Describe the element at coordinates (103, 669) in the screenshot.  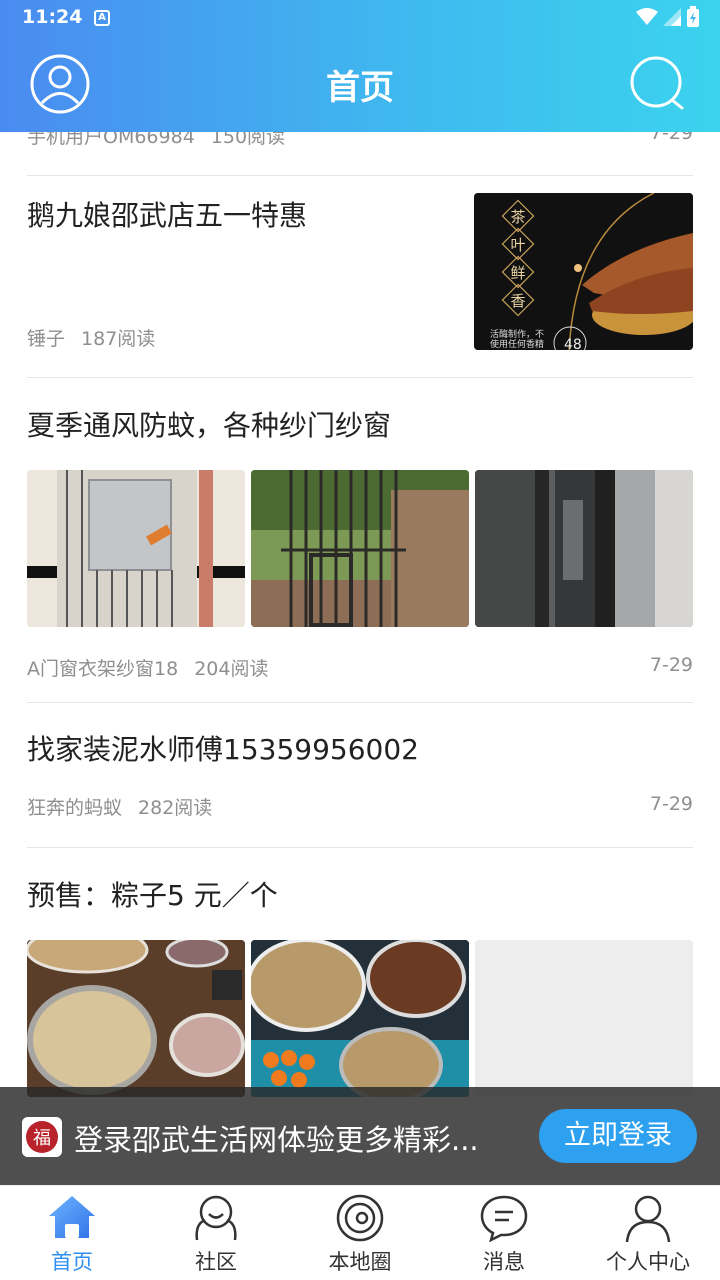
I see `item-author: A门窗衣架纱窗18` at that location.